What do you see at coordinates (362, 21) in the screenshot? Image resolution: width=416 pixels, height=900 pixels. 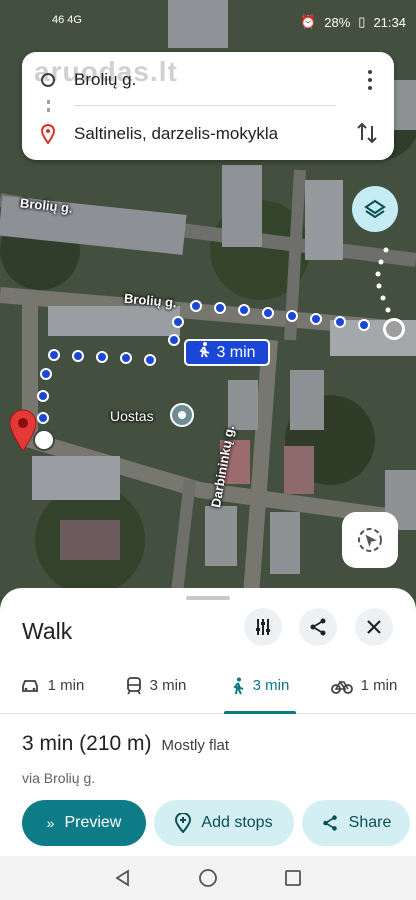 I see `battery-icon: ▯` at bounding box center [362, 21].